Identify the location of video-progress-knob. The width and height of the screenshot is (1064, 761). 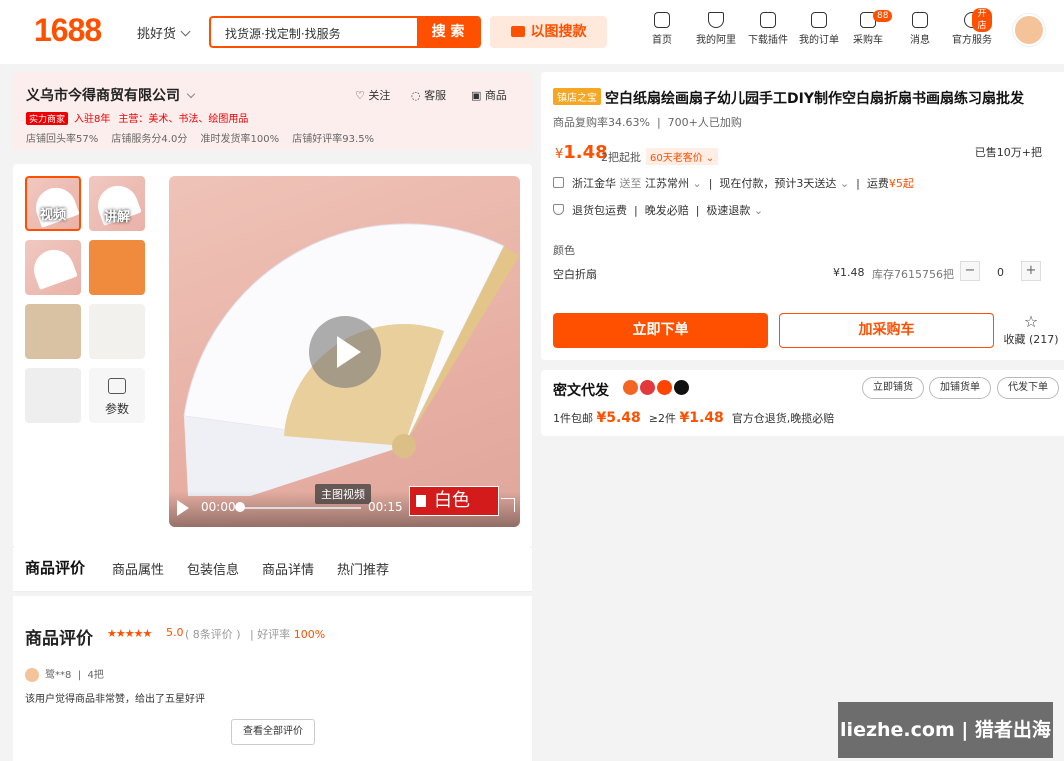
(240, 507).